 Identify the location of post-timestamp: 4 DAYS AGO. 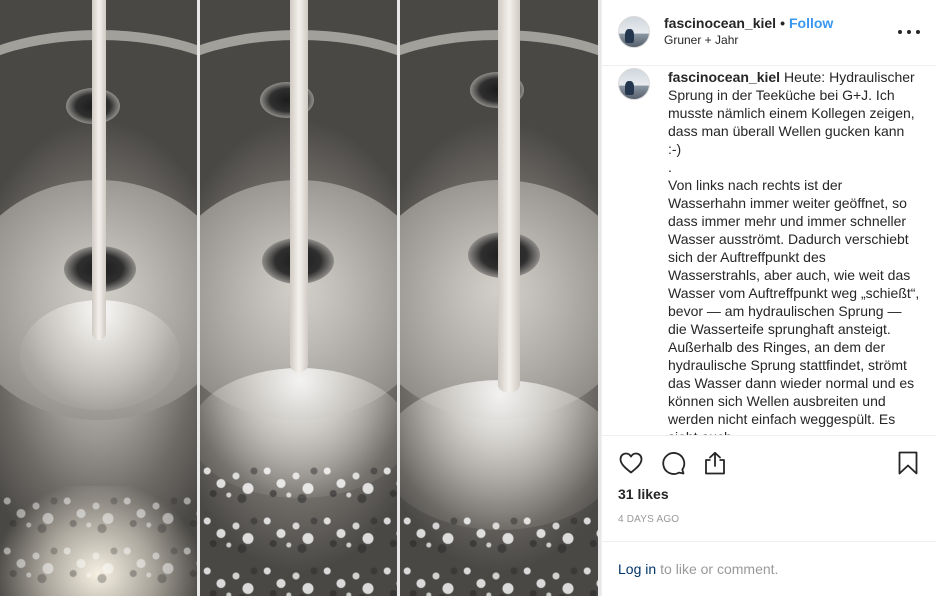
(769, 519).